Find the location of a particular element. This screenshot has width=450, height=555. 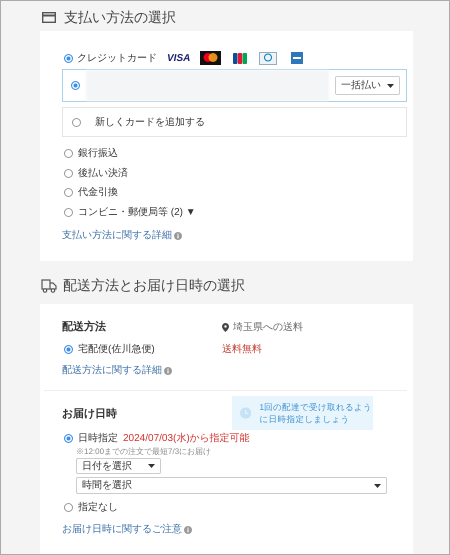

truck-icon is located at coordinates (49, 285).